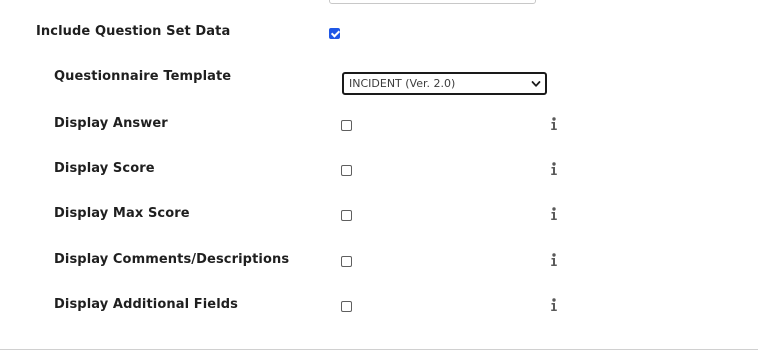  What do you see at coordinates (346, 306) in the screenshot?
I see `display-additional-fields-checkbox` at bounding box center [346, 306].